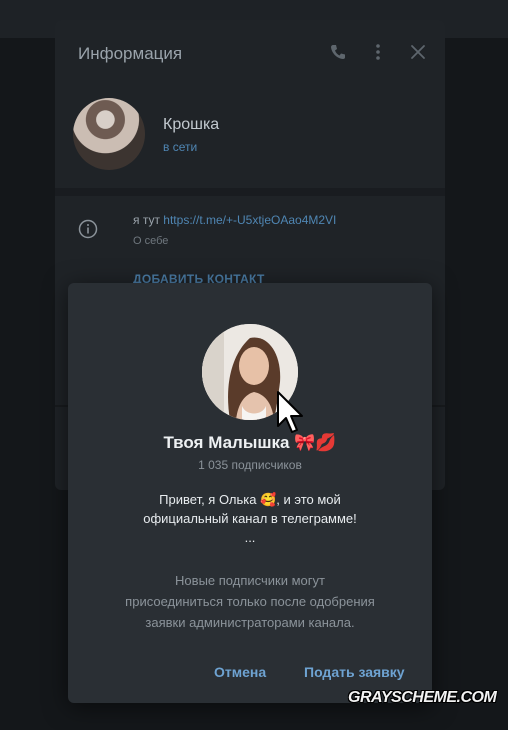 This screenshot has height=730, width=508. Describe the element at coordinates (354, 672) in the screenshot. I see `submit-request-button: Подать заявку` at that location.